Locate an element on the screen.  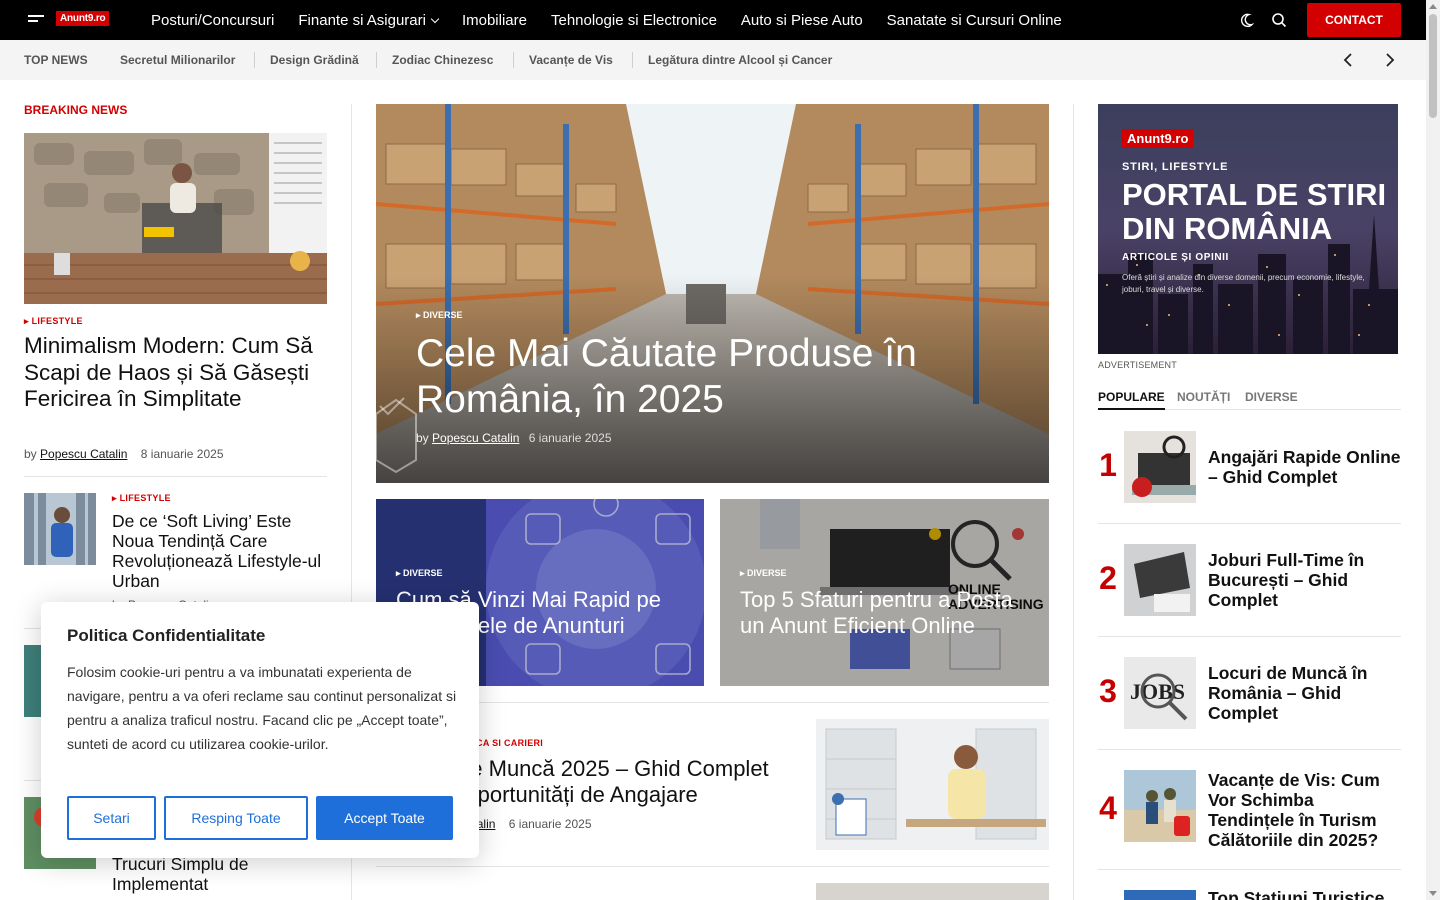
rank-number: 2 is located at coordinates (1108, 578).